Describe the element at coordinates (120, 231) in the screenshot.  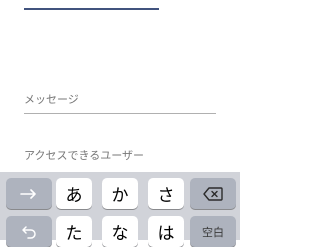
I see `key-na: な` at that location.